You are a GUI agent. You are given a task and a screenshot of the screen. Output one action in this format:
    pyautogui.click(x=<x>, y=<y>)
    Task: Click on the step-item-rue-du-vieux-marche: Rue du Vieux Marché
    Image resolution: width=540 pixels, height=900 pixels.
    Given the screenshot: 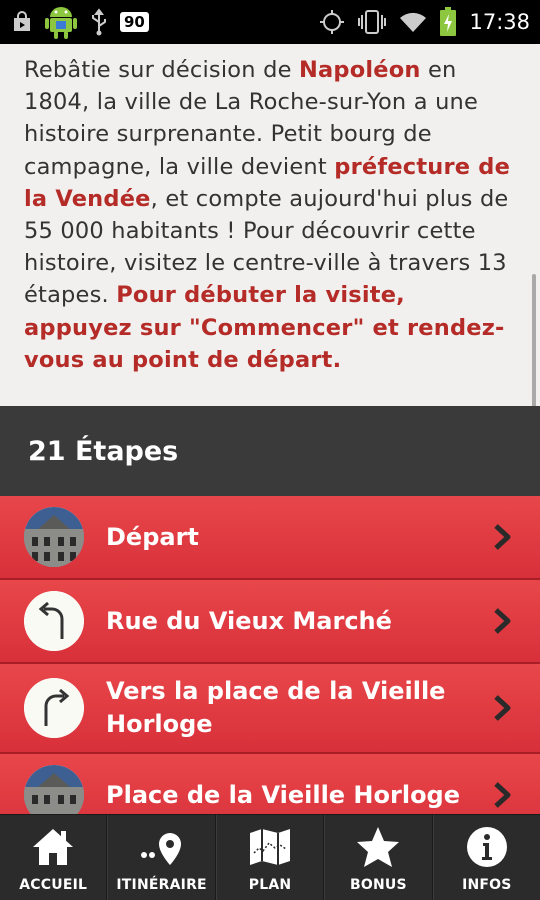 What is the action you would take?
    pyautogui.click(x=270, y=622)
    